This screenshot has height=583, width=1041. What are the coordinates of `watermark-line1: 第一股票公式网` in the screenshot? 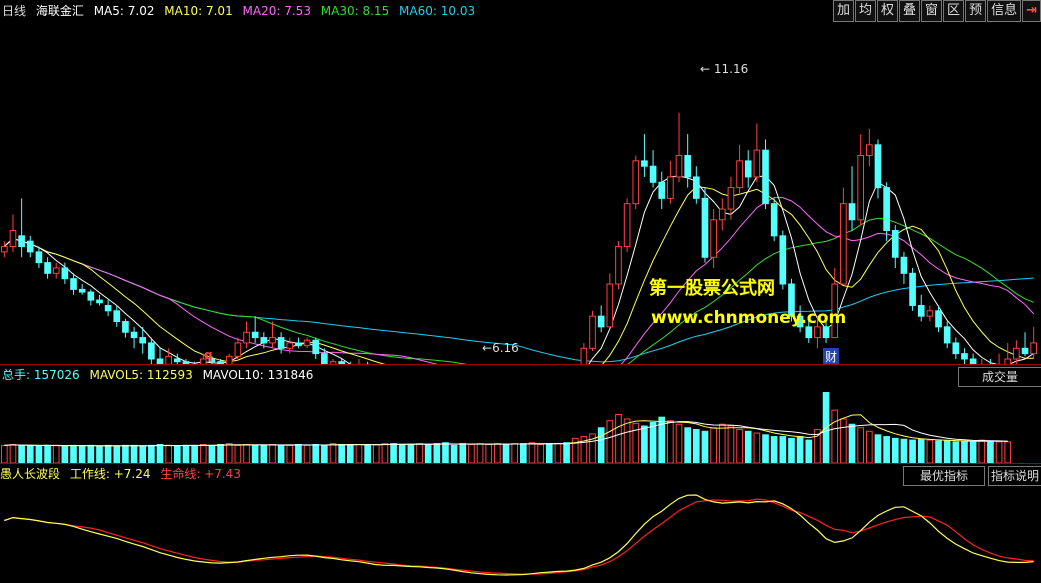 It's located at (712, 288).